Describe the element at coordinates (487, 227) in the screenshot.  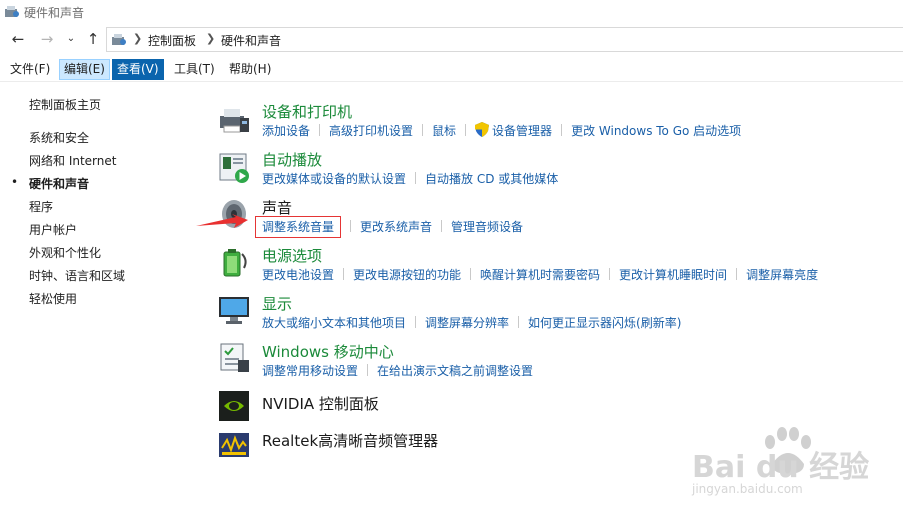
I see `link-audio-devices: 管理音频设备` at that location.